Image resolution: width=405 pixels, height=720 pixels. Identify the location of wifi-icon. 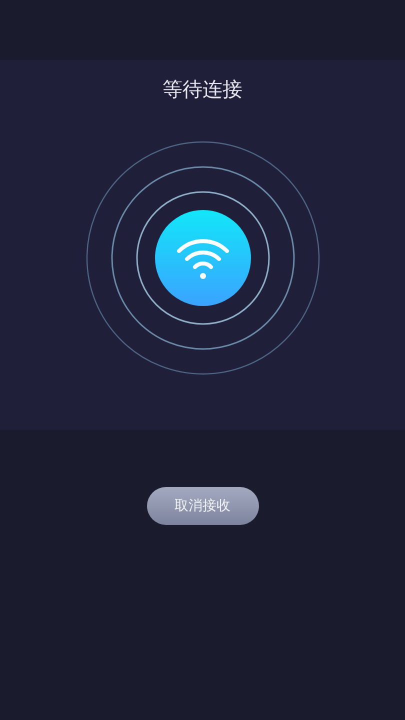
(202, 259).